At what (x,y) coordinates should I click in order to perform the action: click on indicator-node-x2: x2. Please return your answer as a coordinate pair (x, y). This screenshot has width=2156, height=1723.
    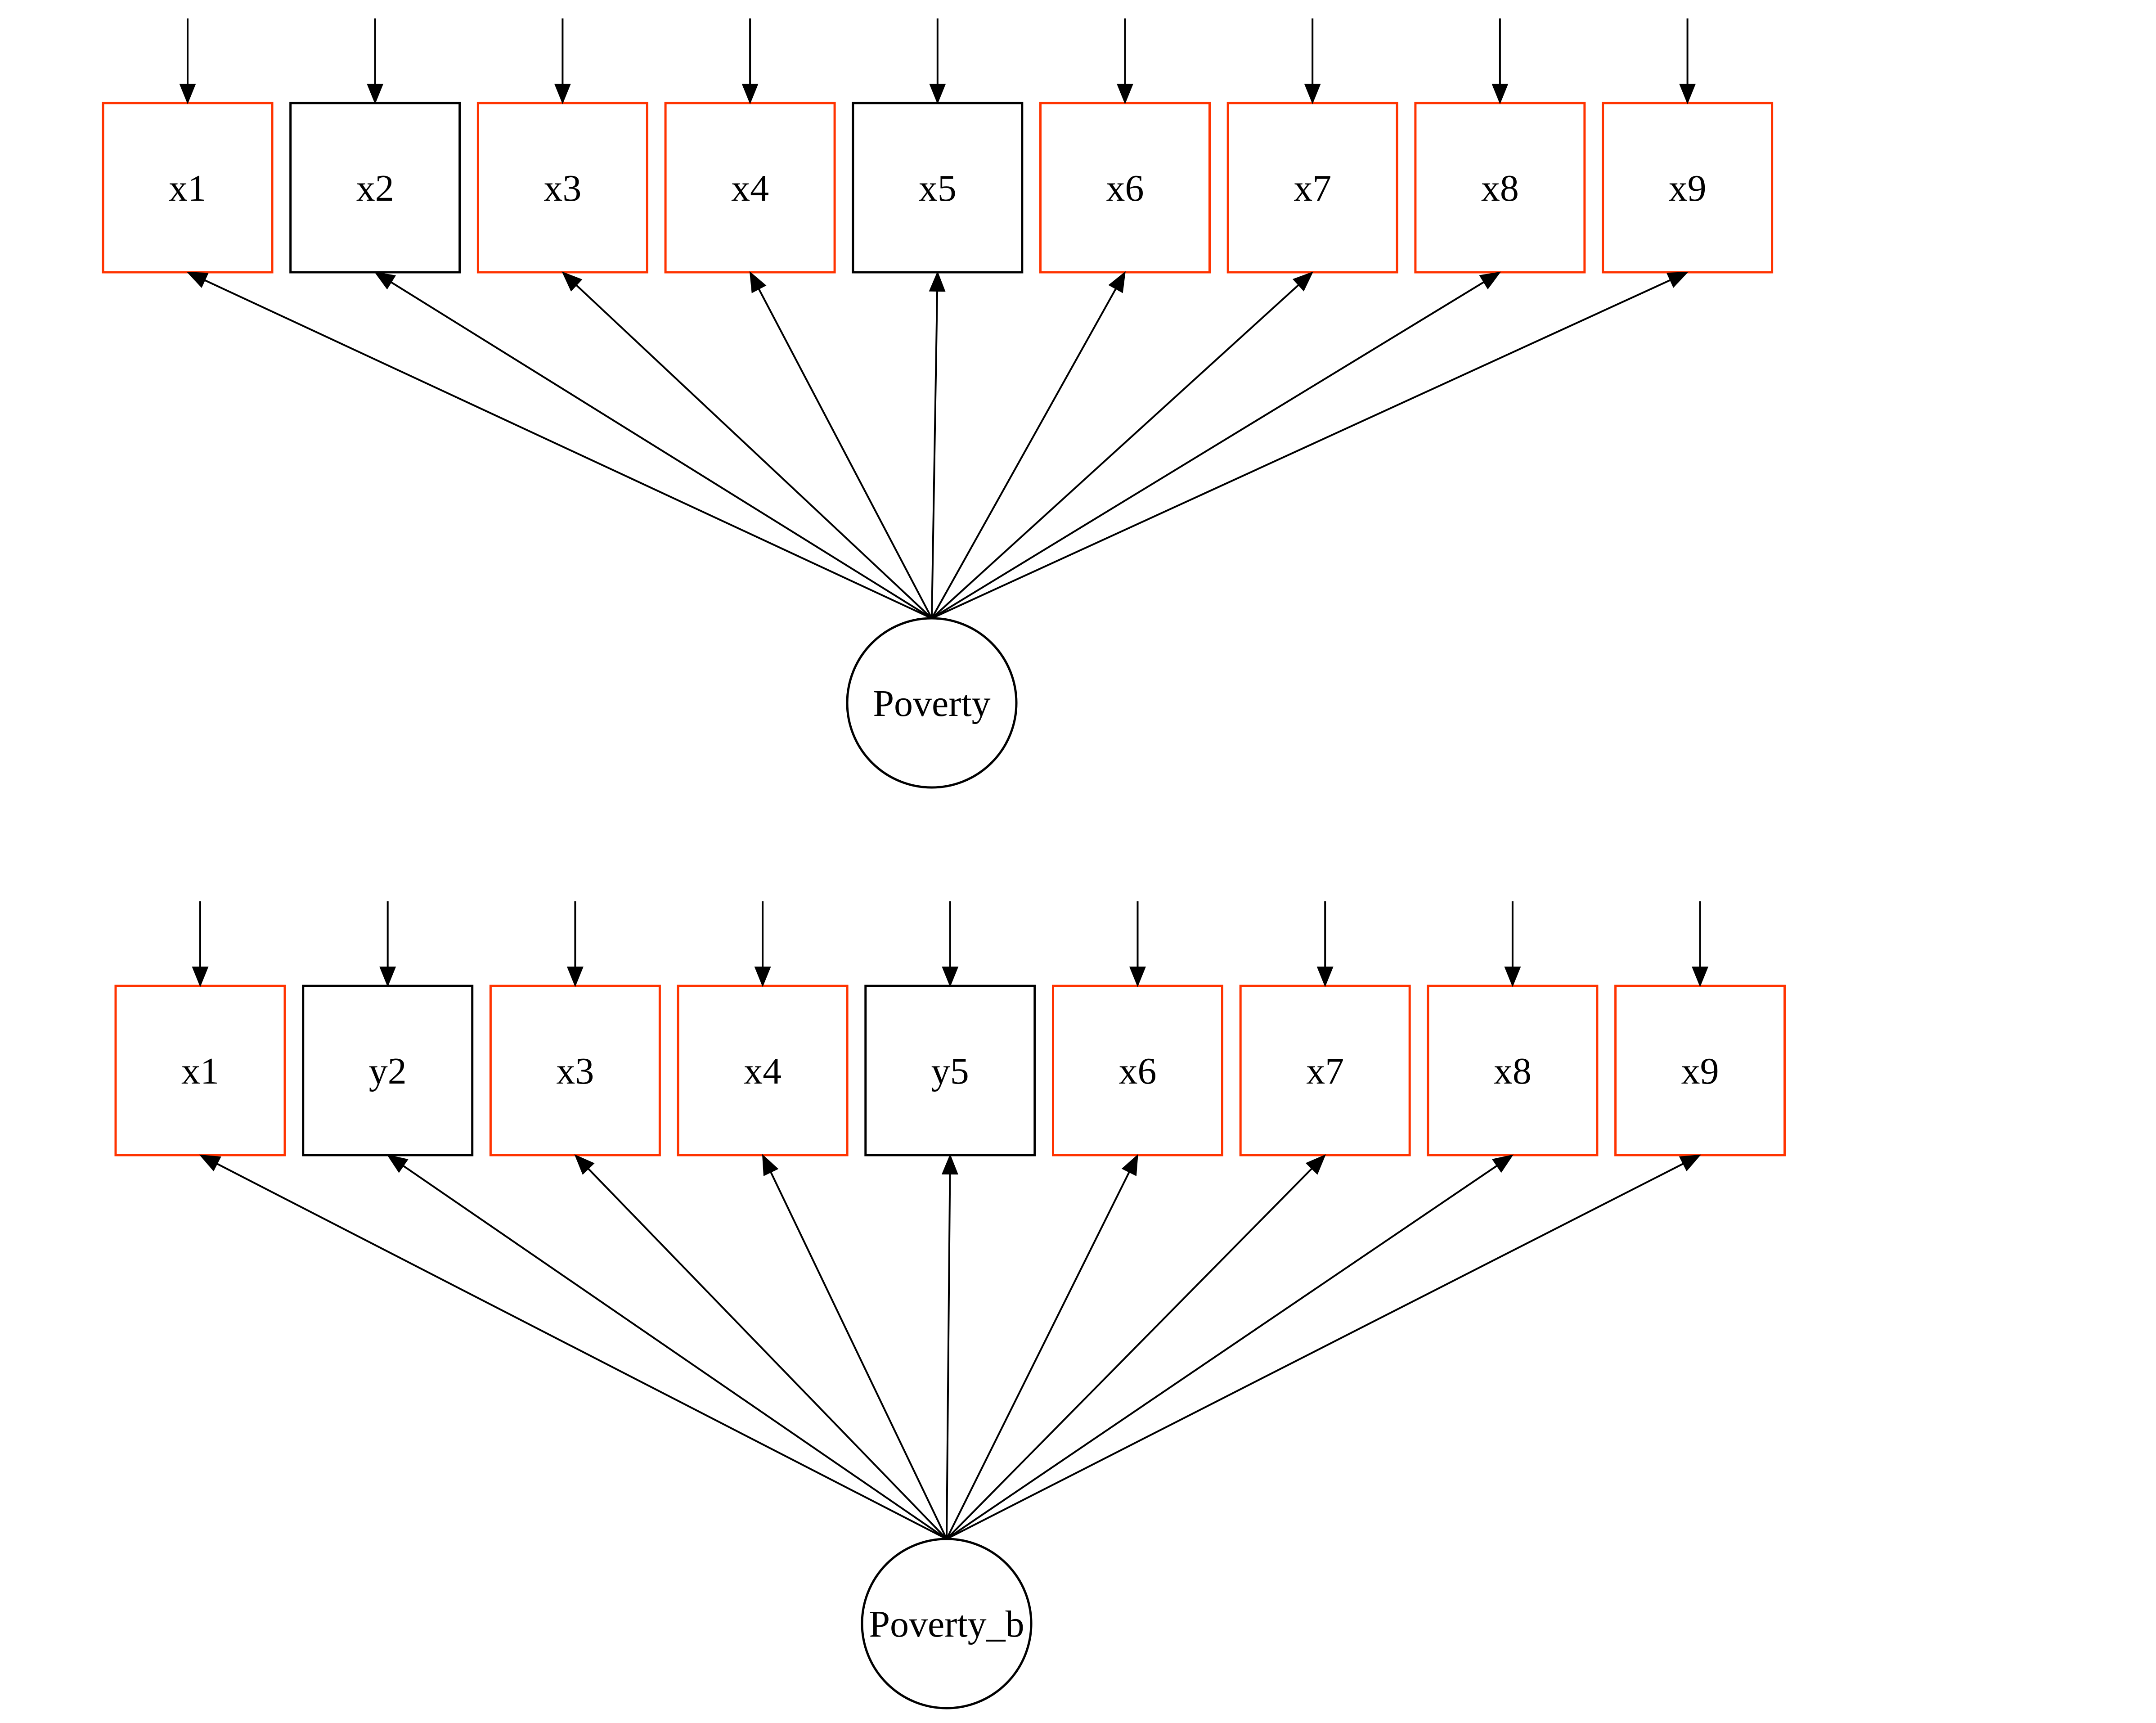
    Looking at the image, I should click on (375, 188).